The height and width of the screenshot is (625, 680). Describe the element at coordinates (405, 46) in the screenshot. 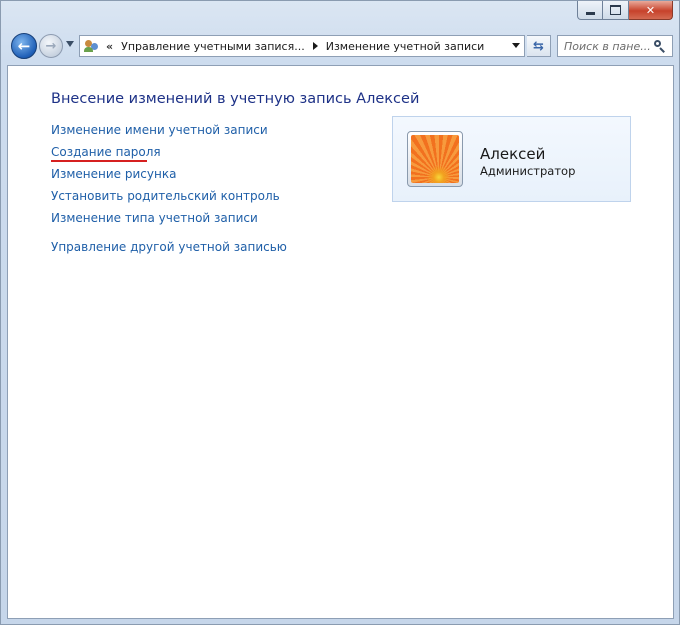

I see `breadcrumb-change-account: Изменение учетной записи` at that location.